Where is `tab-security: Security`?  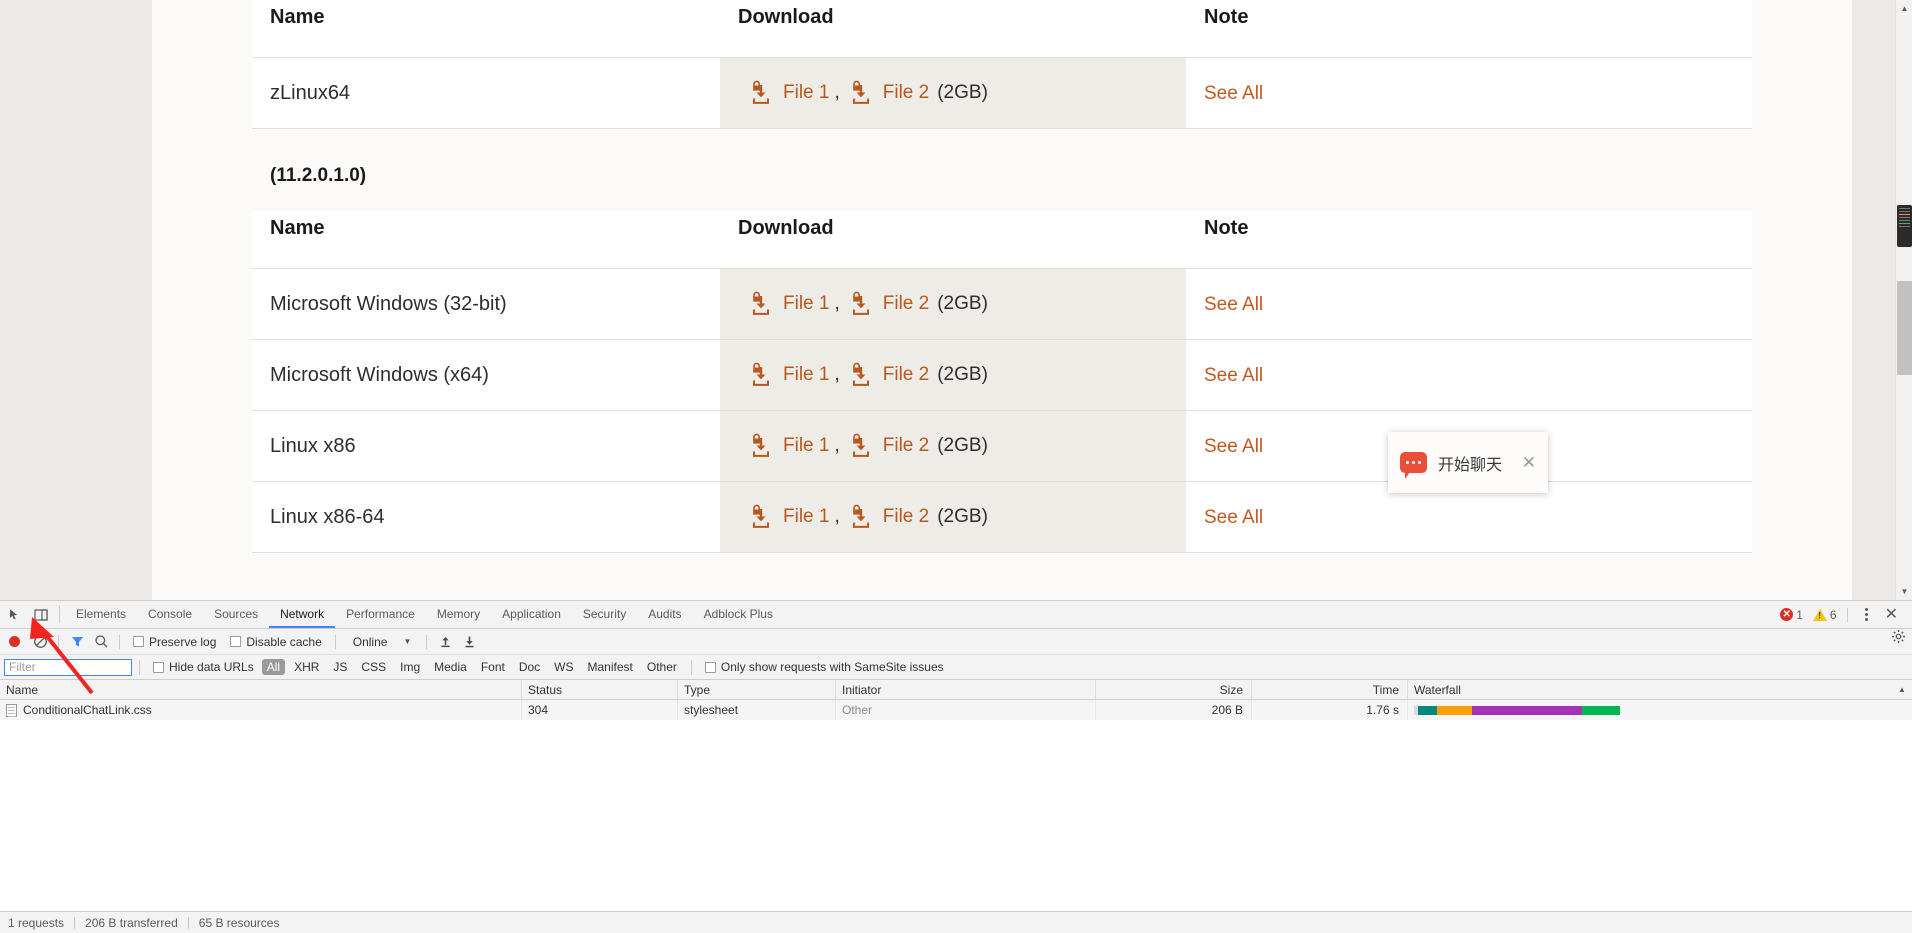
tab-security: Security is located at coordinates (604, 614).